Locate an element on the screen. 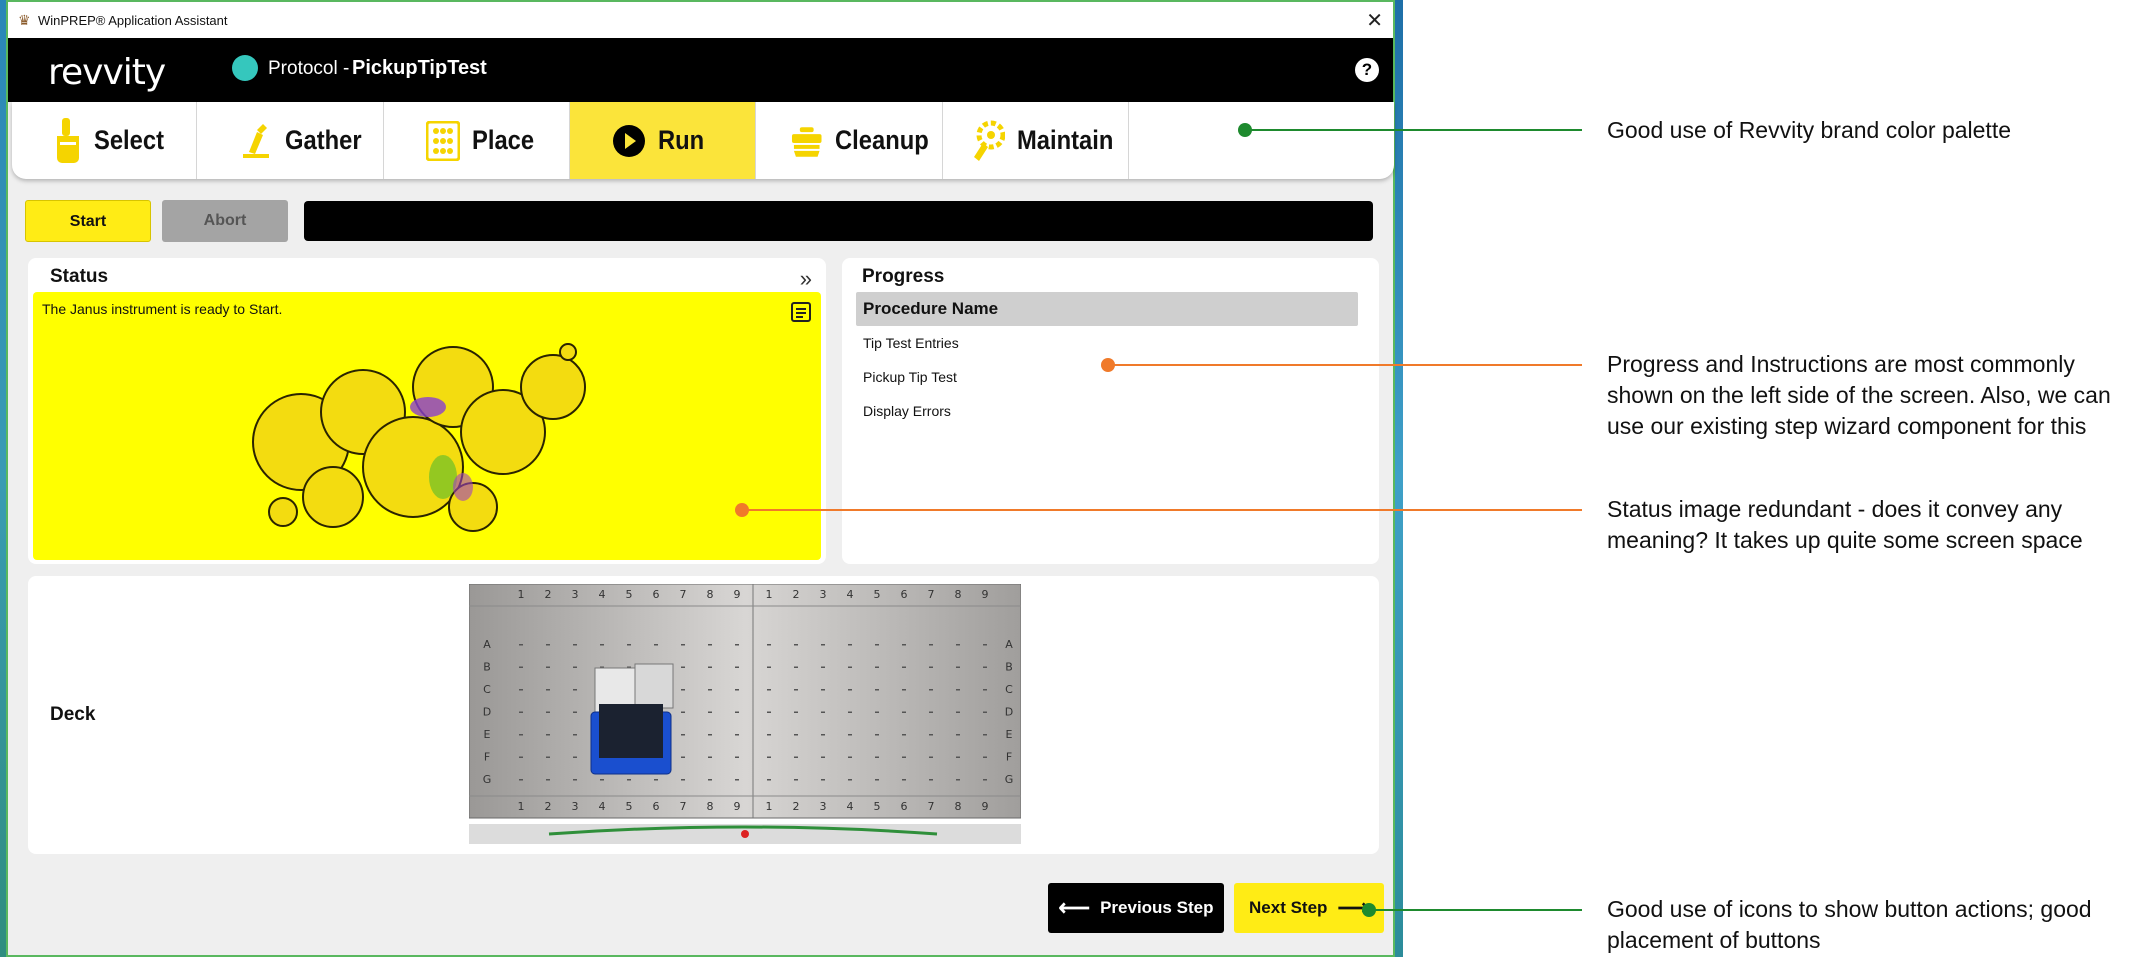 Image resolution: width=2155 pixels, height=957 pixels. progress-title: Progress is located at coordinates (903, 276).